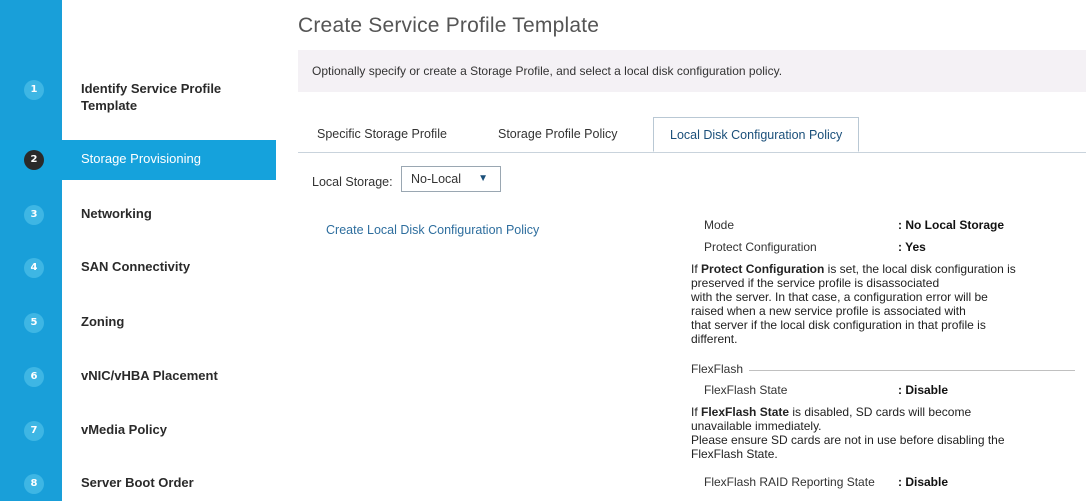 This screenshot has width=1086, height=502. Describe the element at coordinates (352, 182) in the screenshot. I see `local-storage-label: Local Storage:` at that location.